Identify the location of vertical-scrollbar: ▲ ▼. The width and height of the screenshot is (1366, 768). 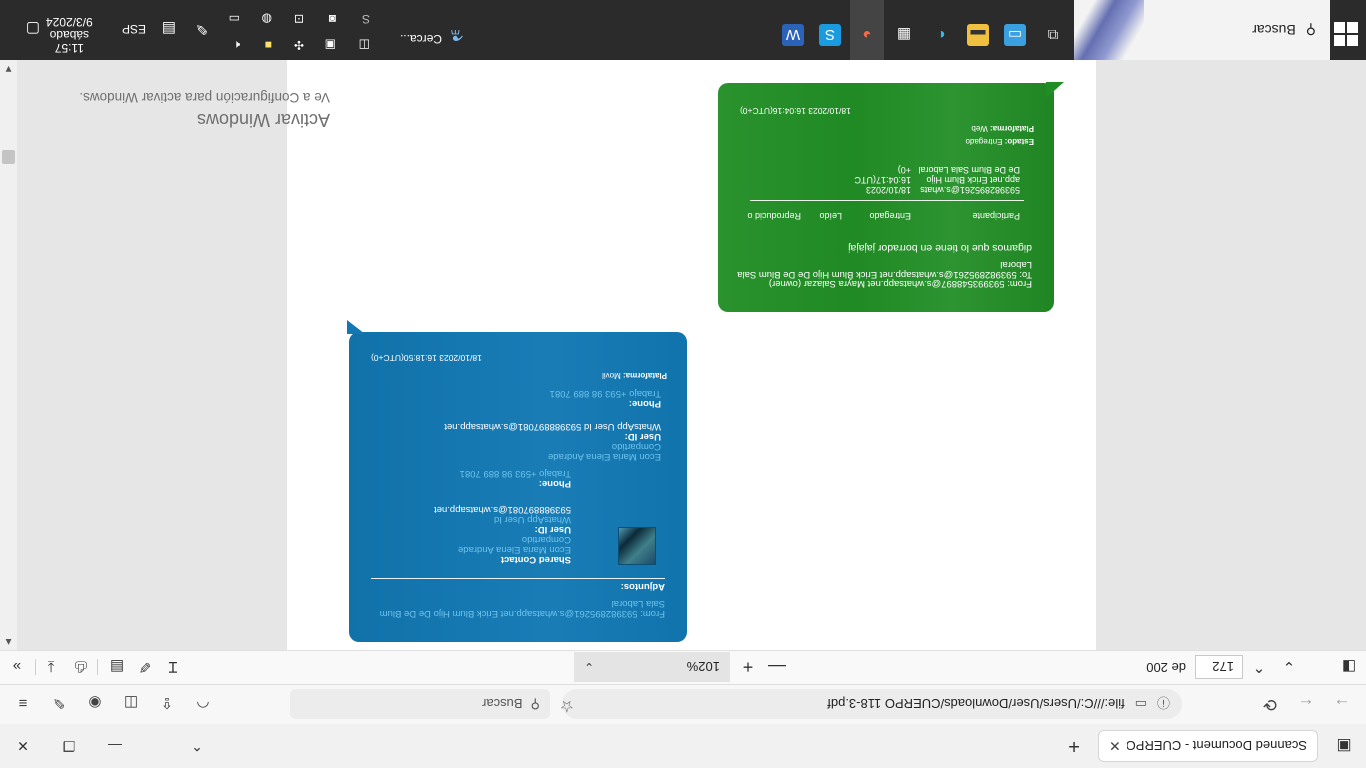
(8, 355).